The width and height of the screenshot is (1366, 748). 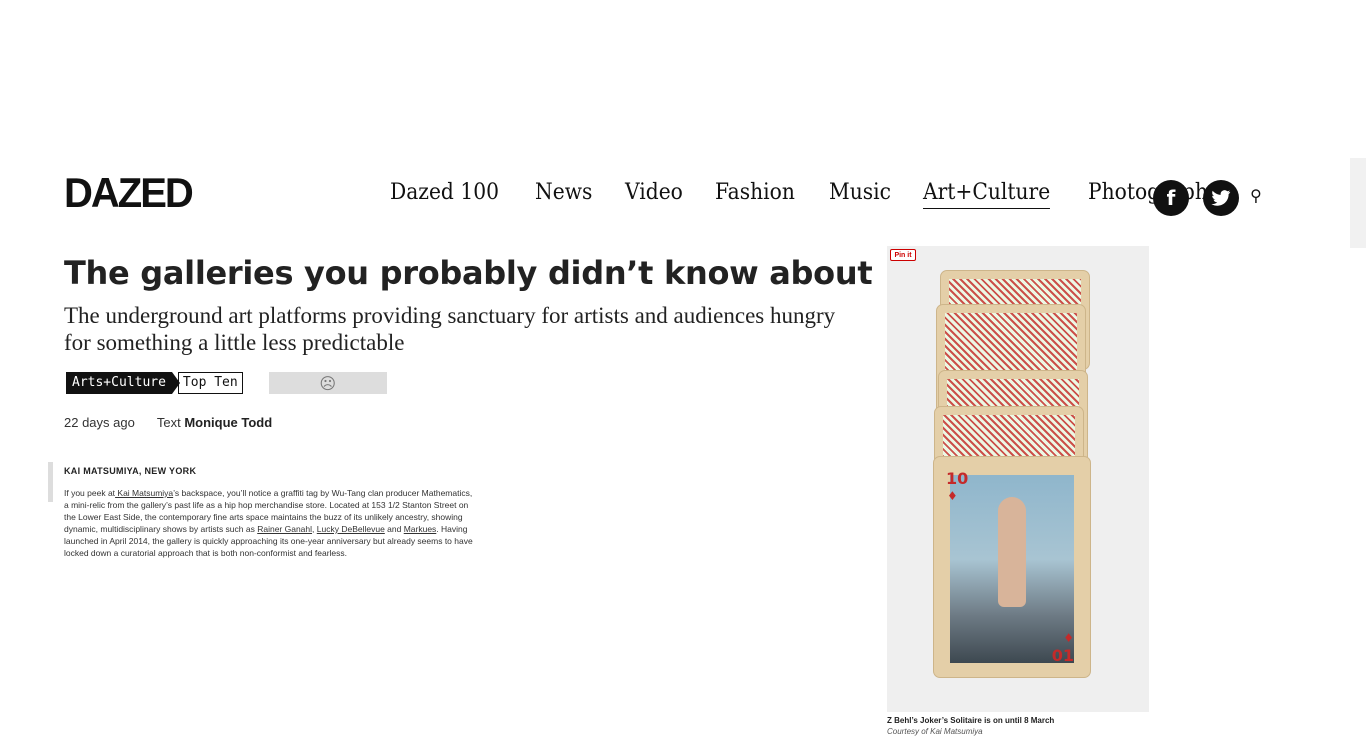 I want to click on nav-item-music: Music, so click(x=860, y=194).